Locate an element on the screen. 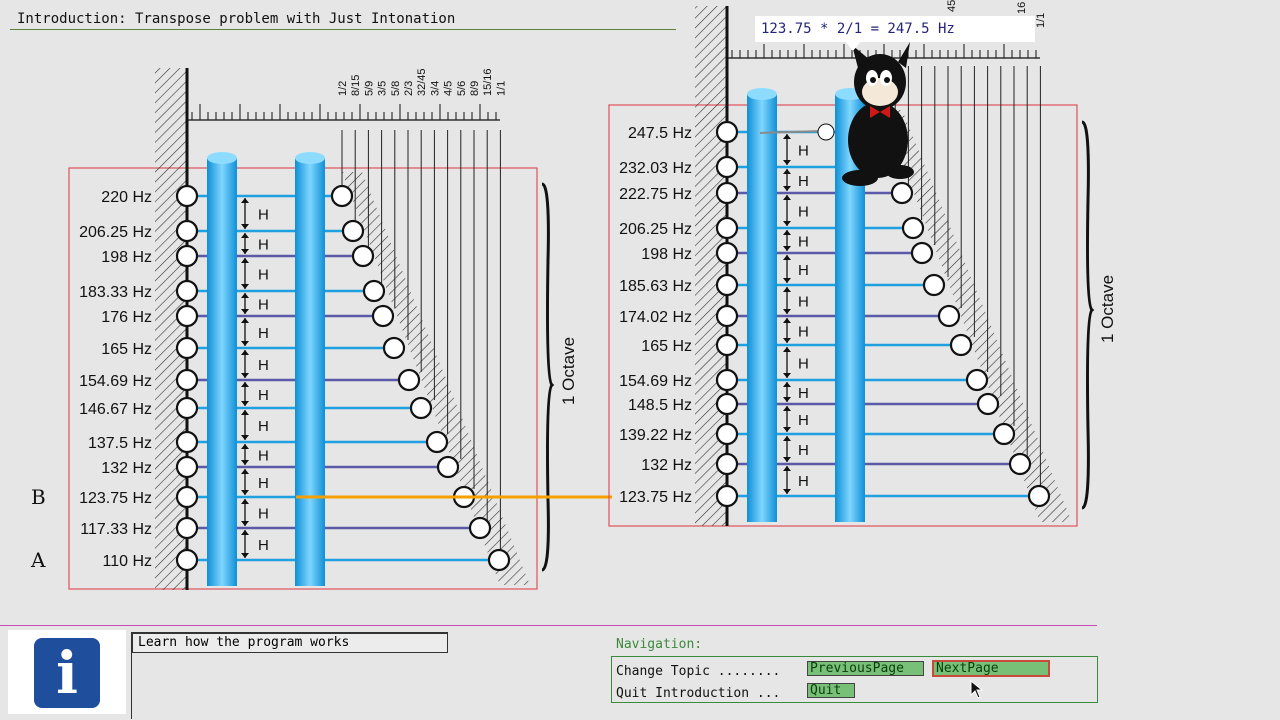 This screenshot has height=720, width=1280. marker-a: A is located at coordinates (38, 560).